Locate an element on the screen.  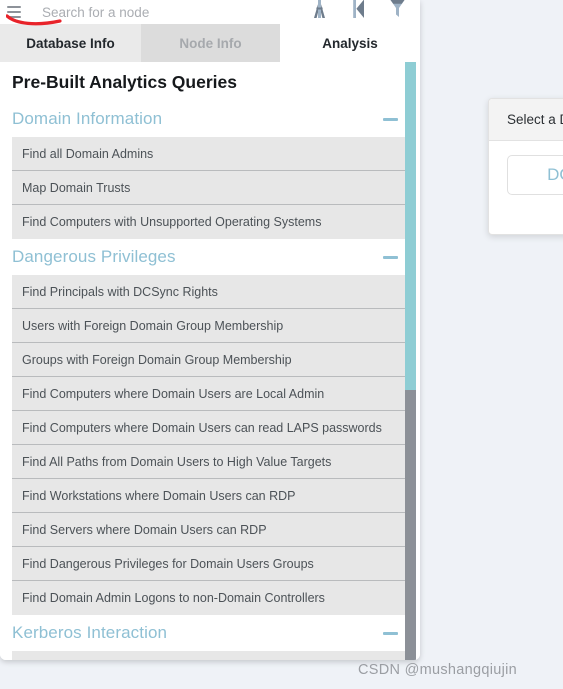
hamburger-menu-icon is located at coordinates (13, 12).